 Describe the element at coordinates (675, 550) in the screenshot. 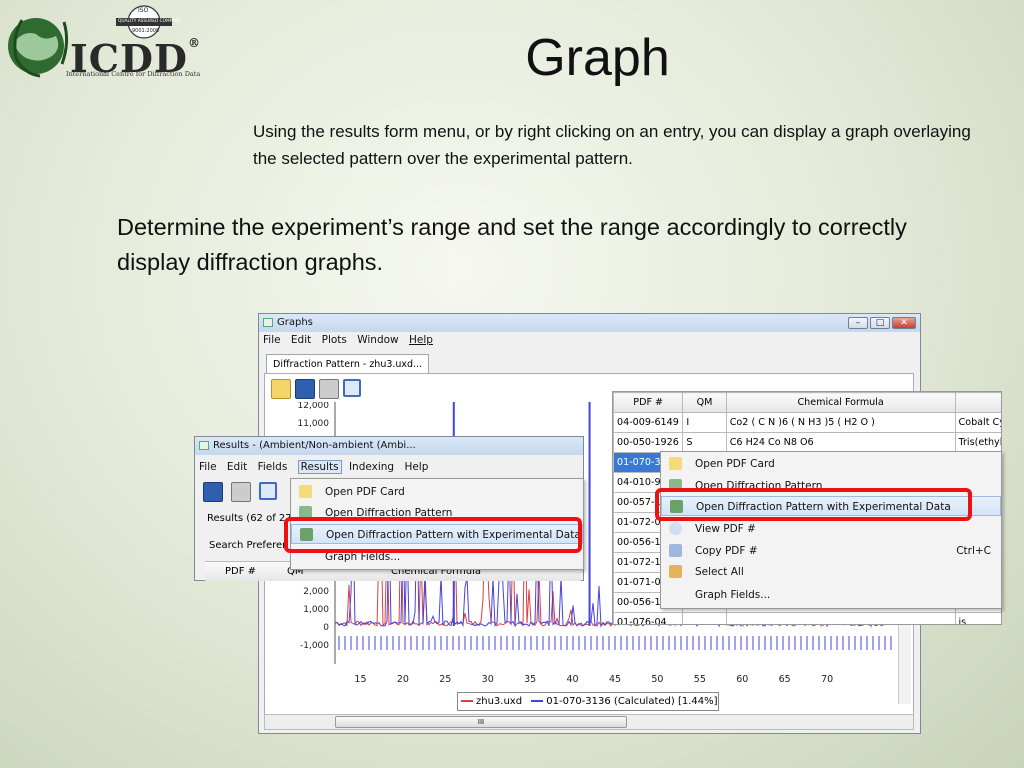

I see `copy-icon` at that location.